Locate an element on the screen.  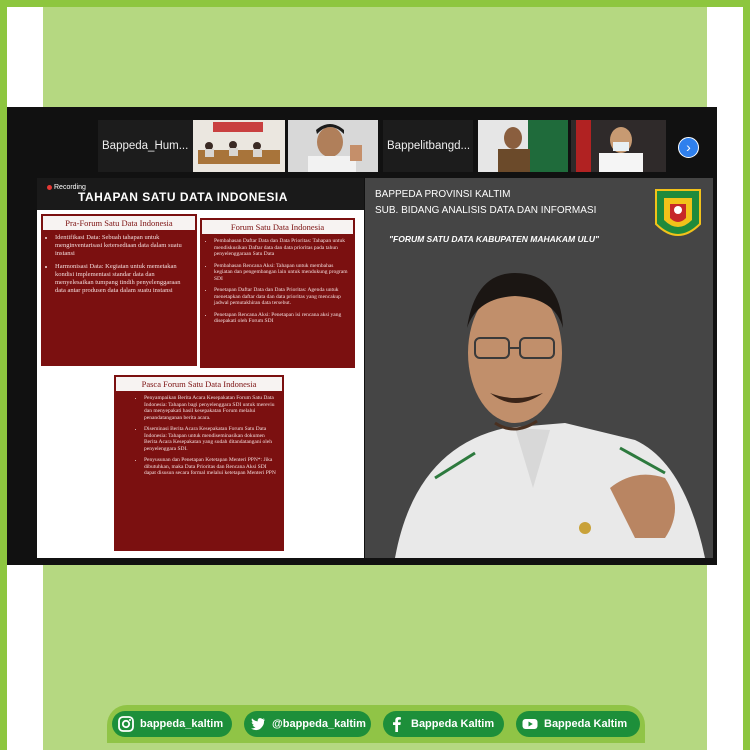
chevron-right-icon: › is located at coordinates (688, 147).